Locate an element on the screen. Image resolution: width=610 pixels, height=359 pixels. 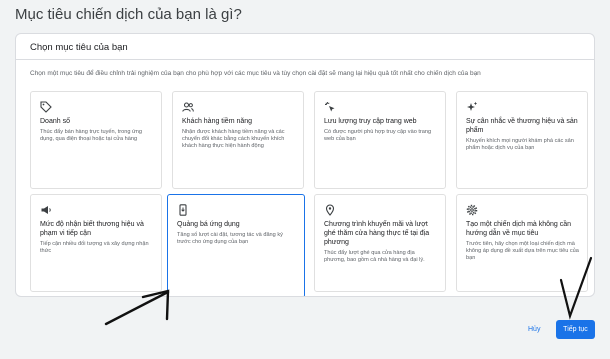
goal-title: Sự cân nhắc về thương hiệu và sản phẩm is located at coordinates (522, 126).